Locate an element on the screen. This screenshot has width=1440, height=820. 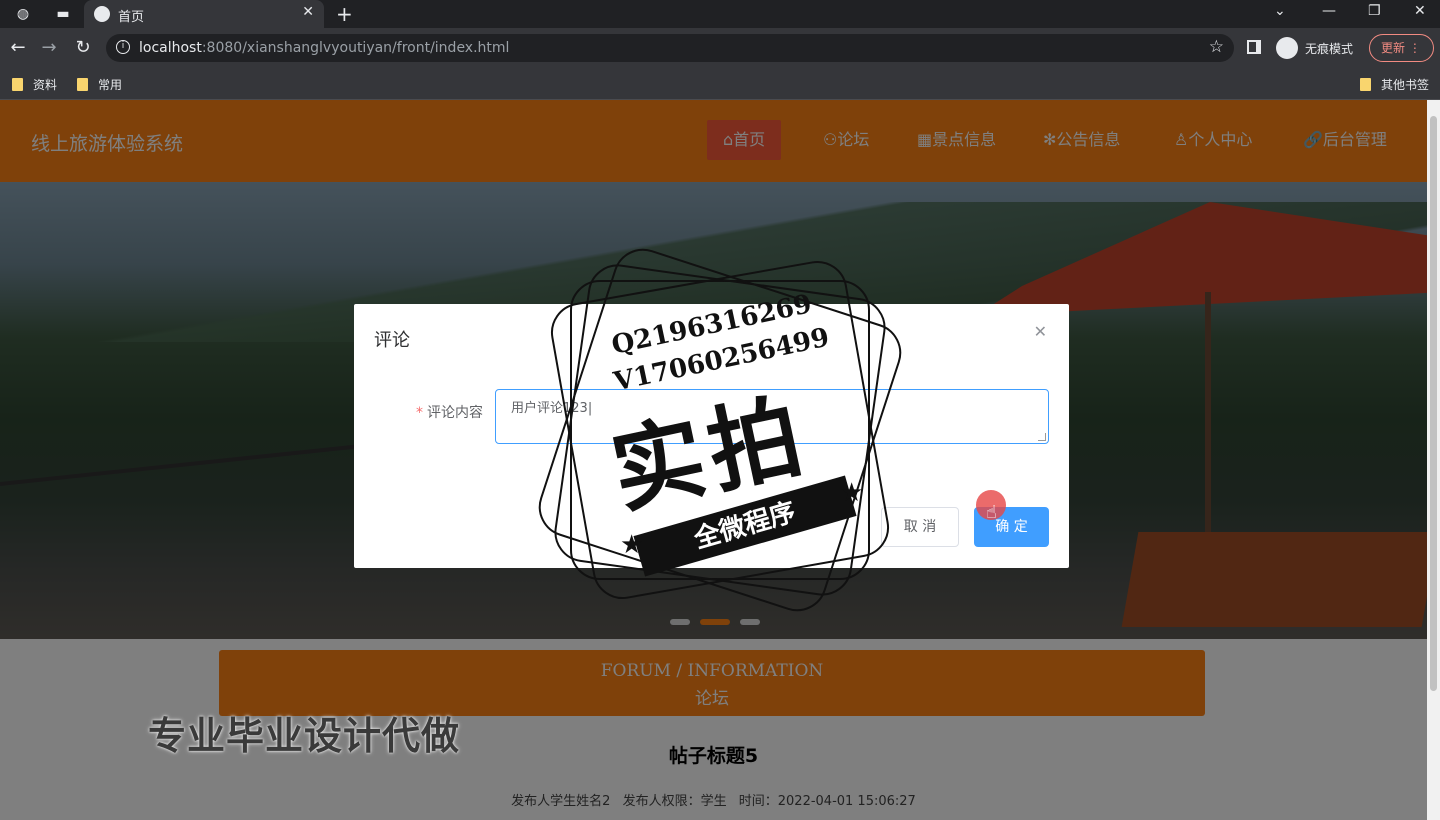
comment-textarea: 用户评论123| is located at coordinates (772, 416).